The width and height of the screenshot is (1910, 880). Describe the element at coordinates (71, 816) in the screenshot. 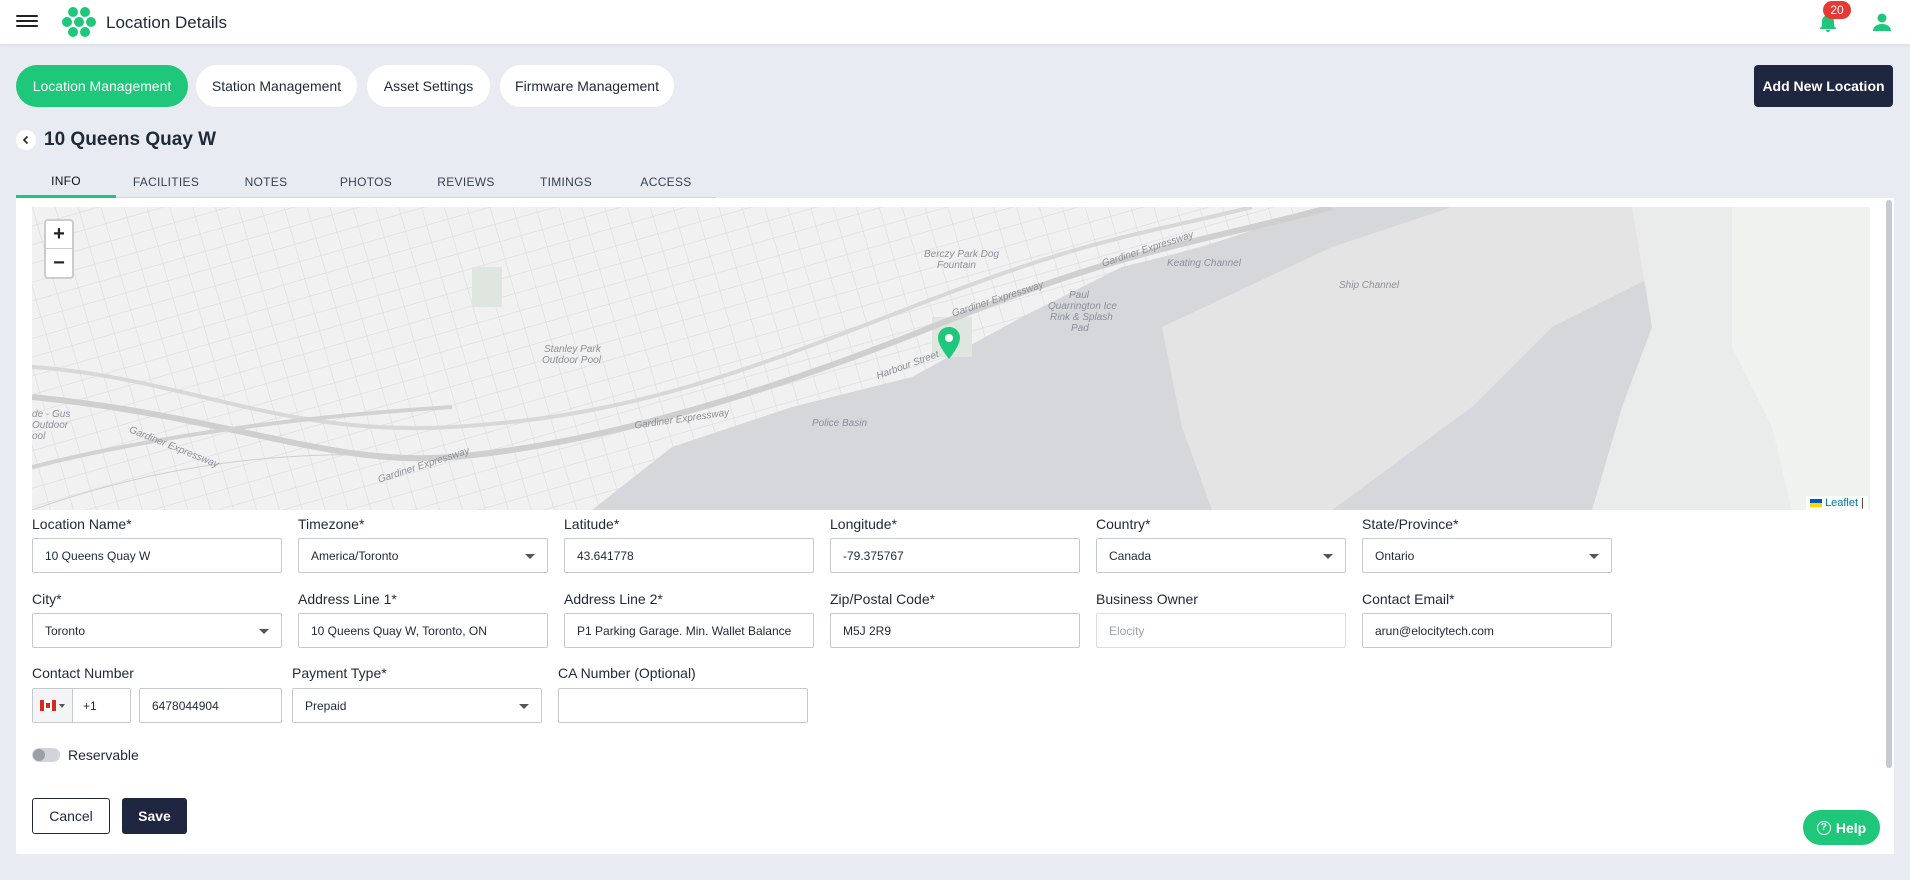

I see `cancel-button: Cancel` at that location.